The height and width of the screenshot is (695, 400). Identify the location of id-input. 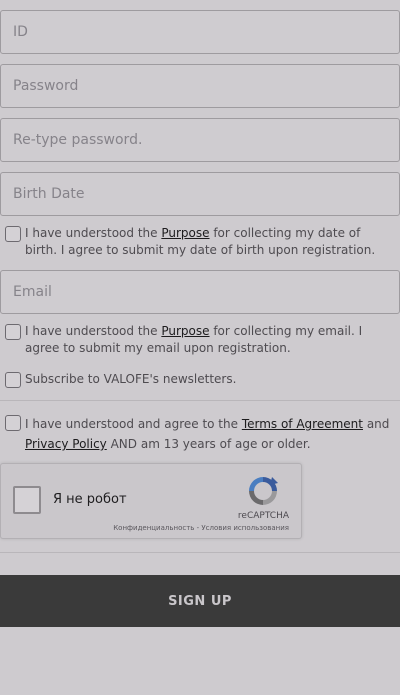
(200, 32).